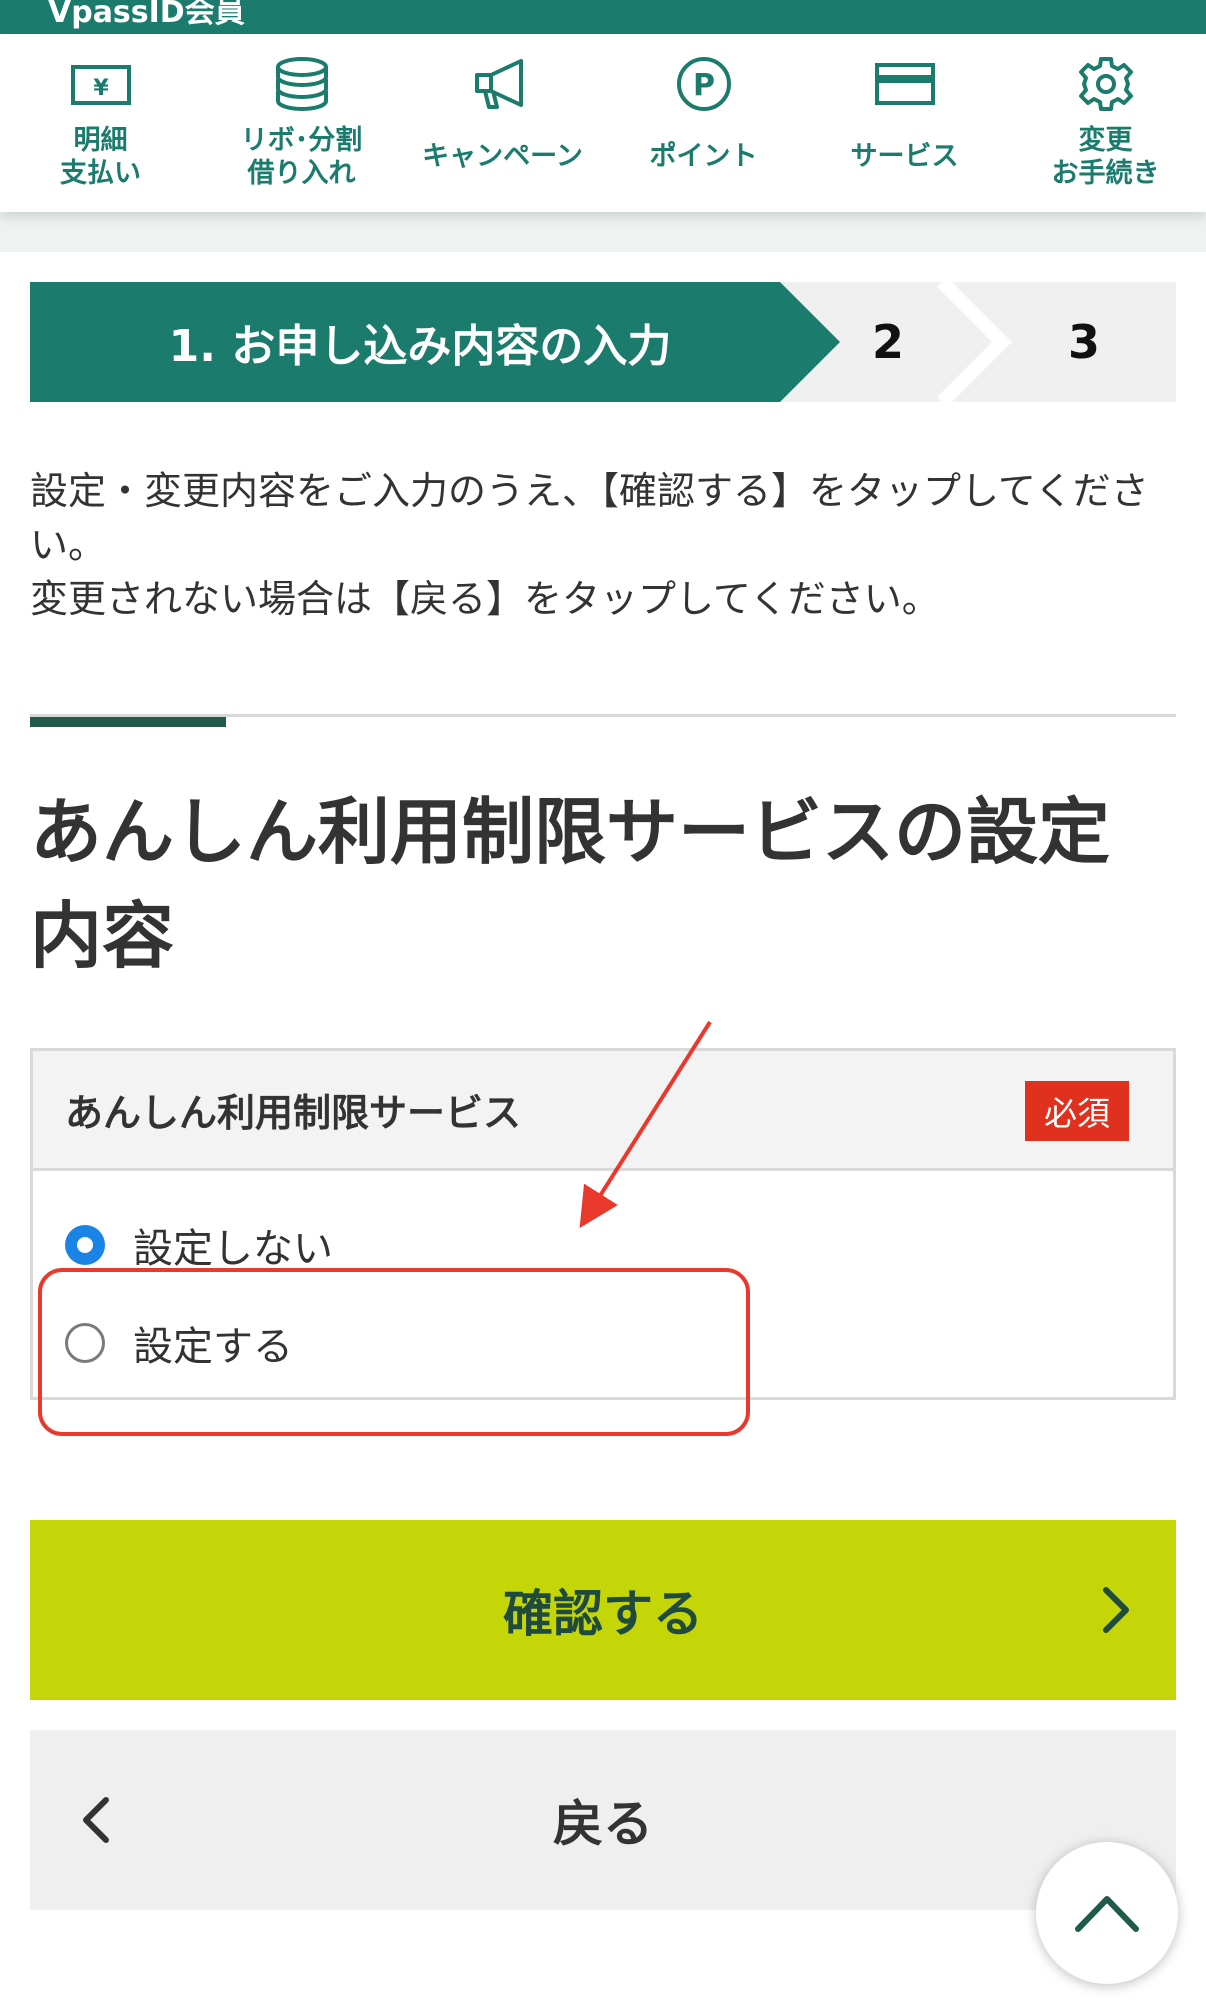 This screenshot has width=1206, height=2011. Describe the element at coordinates (100, 157) in the screenshot. I see `nav-label-statement: 明細 支払い` at that location.